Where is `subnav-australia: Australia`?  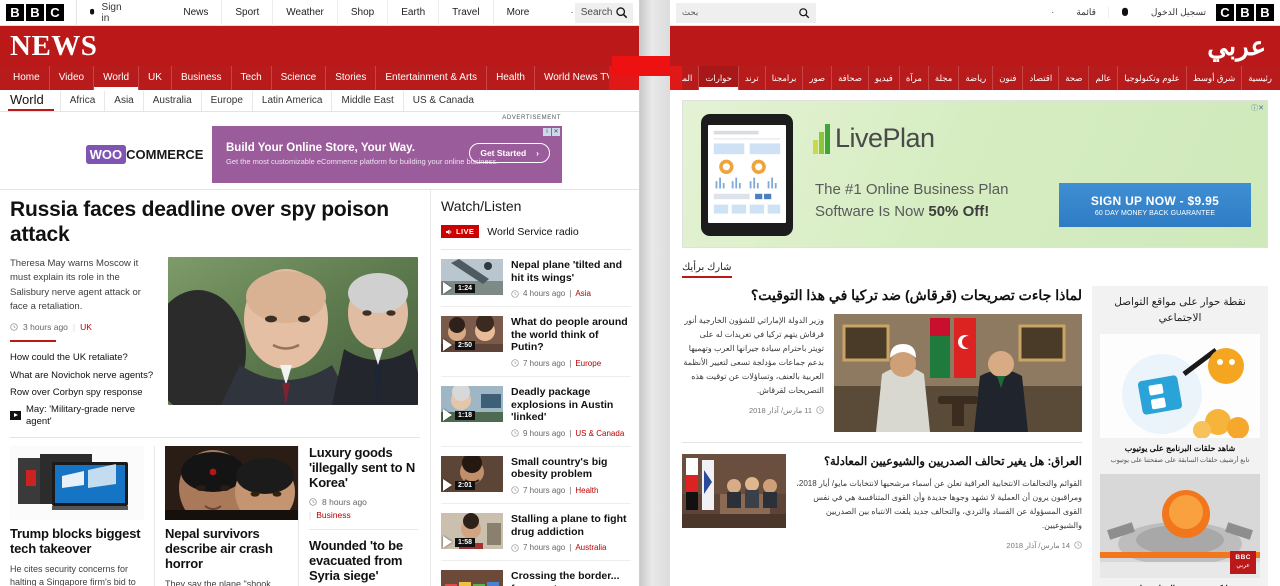
subnav-australia: Australia is located at coordinates (171, 100).